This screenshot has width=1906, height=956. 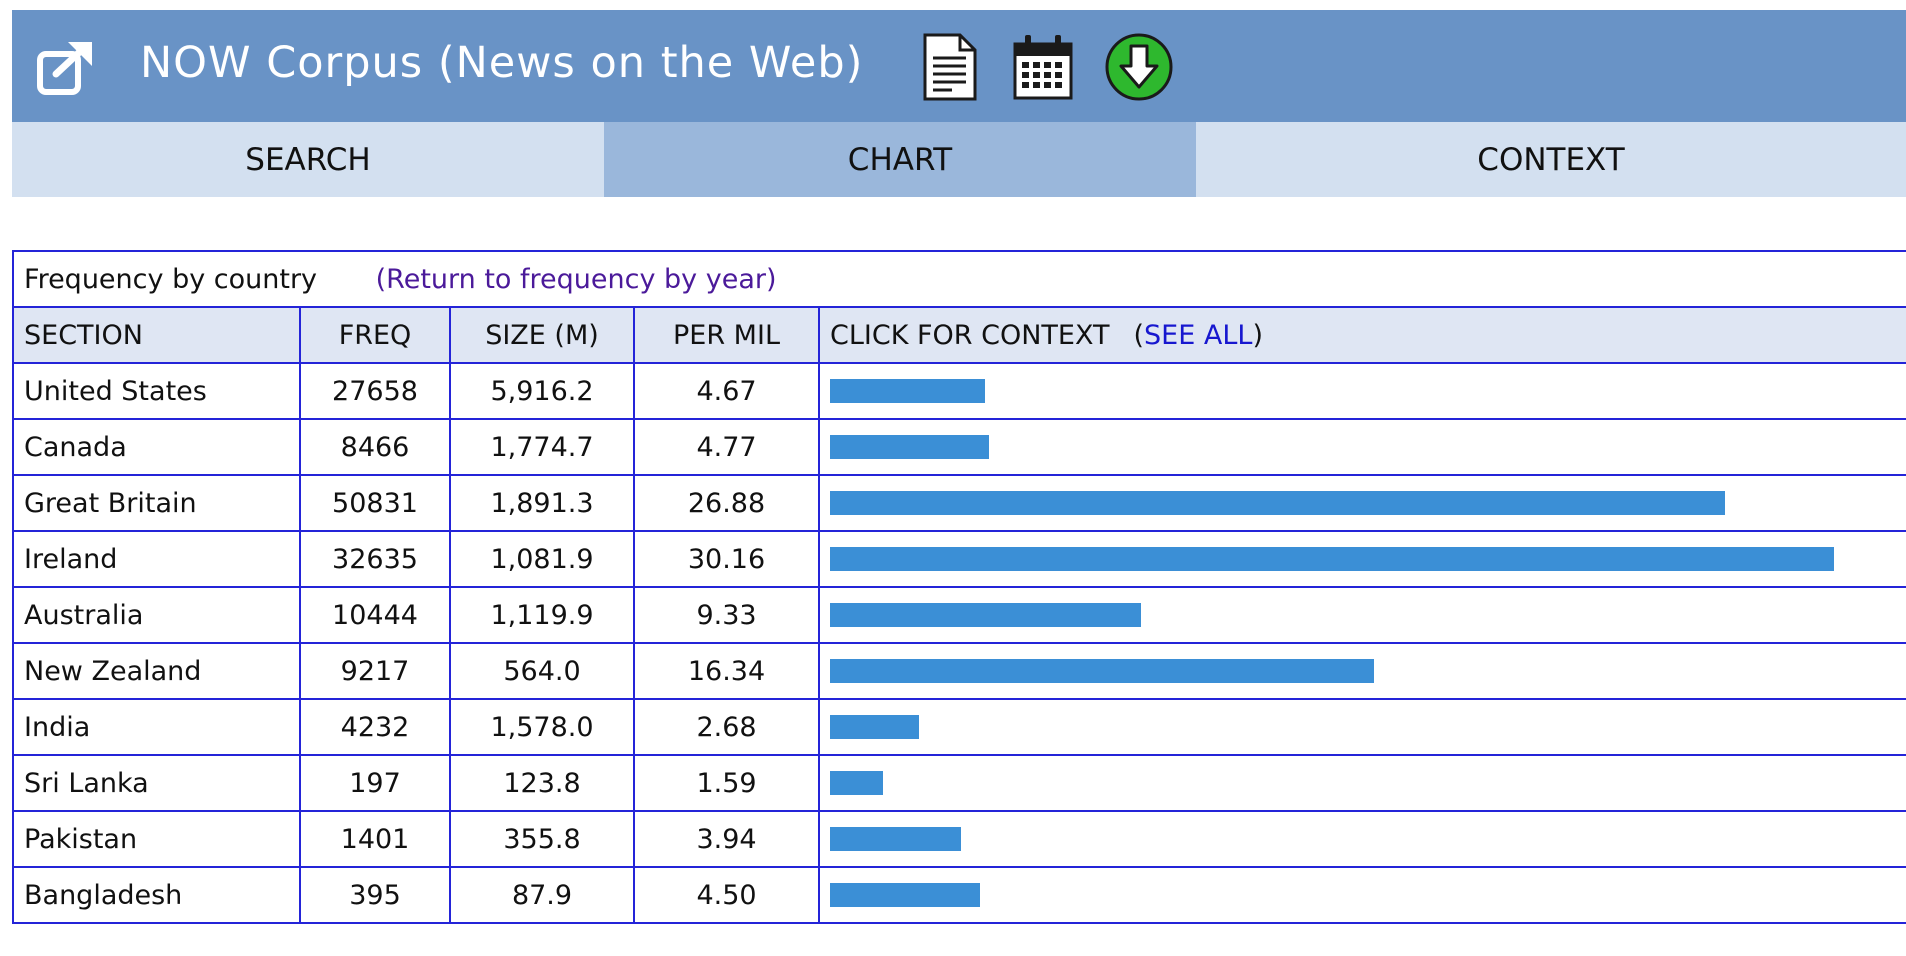 I want to click on table-row: Canada 8466 1,774.7 4.77, so click(x=959, y=447).